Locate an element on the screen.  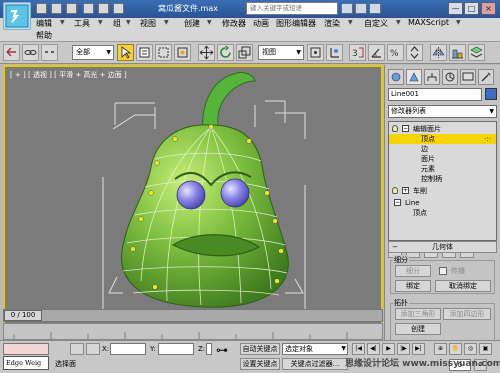
select-manipulate-icon is located at coordinates (334, 52).